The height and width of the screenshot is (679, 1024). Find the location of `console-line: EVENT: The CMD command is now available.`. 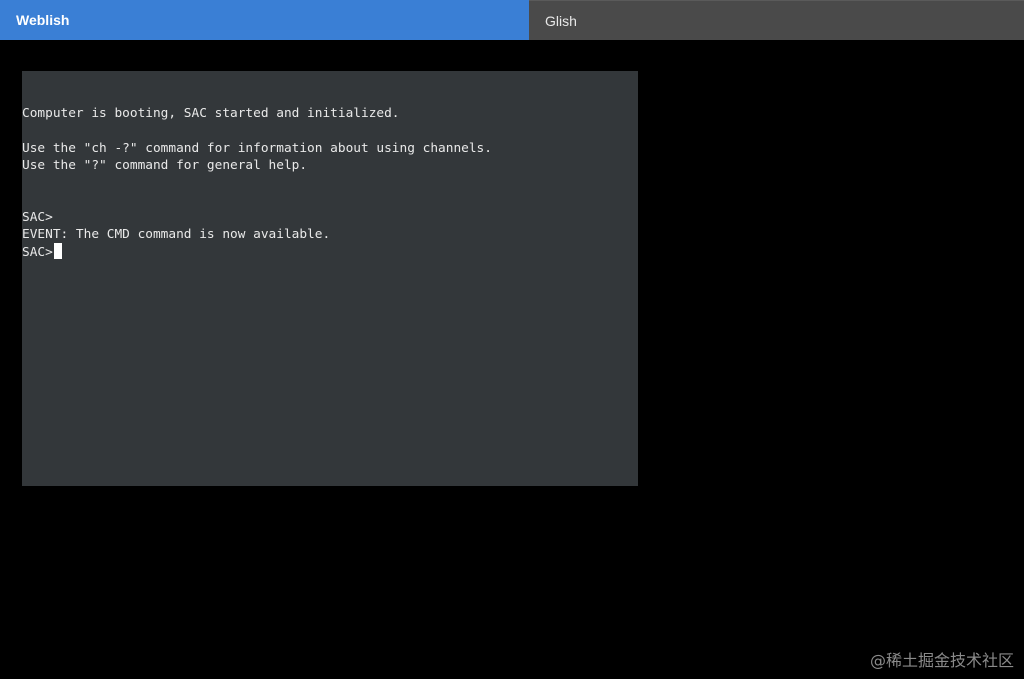

console-line: EVENT: The CMD command is now available. is located at coordinates (176, 235).